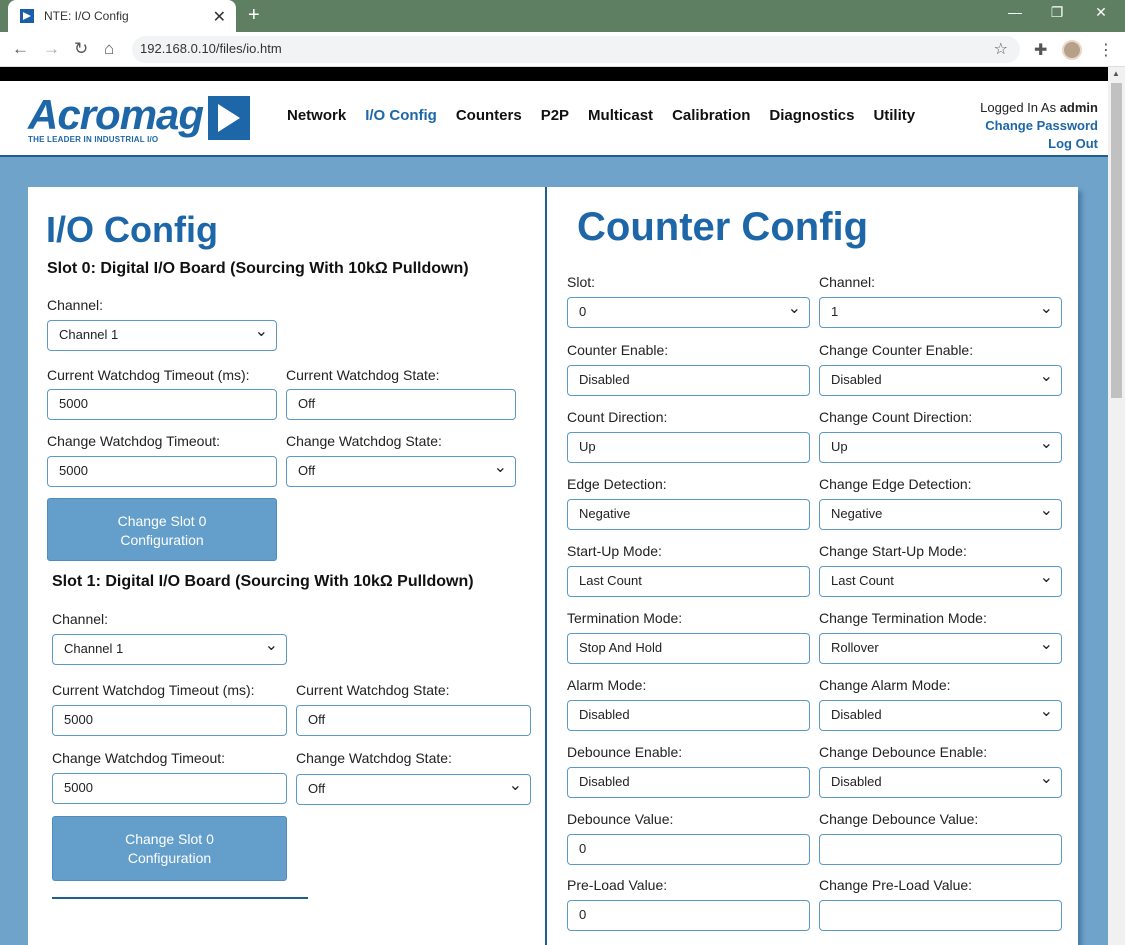 This screenshot has height=945, width=1125. Describe the element at coordinates (162, 335) in the screenshot. I see `slot0-channel-select: Channel 1` at that location.